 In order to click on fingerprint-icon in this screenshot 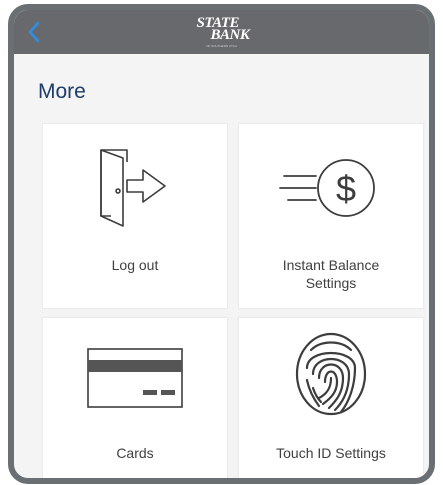, I will do `click(331, 374)`.